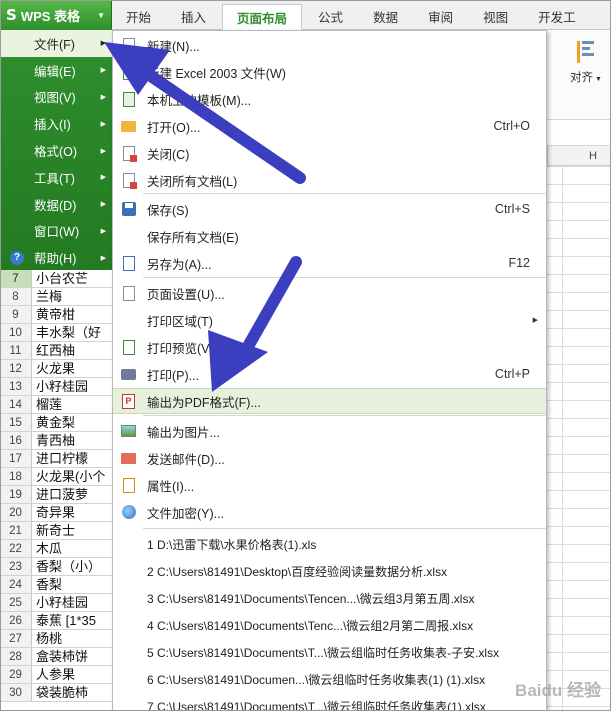 Image resolution: width=611 pixels, height=711 pixels. What do you see at coordinates (56, 257) in the screenshot?
I see `main-menu-item-8: ? 帮助(H) ▶` at bounding box center [56, 257].